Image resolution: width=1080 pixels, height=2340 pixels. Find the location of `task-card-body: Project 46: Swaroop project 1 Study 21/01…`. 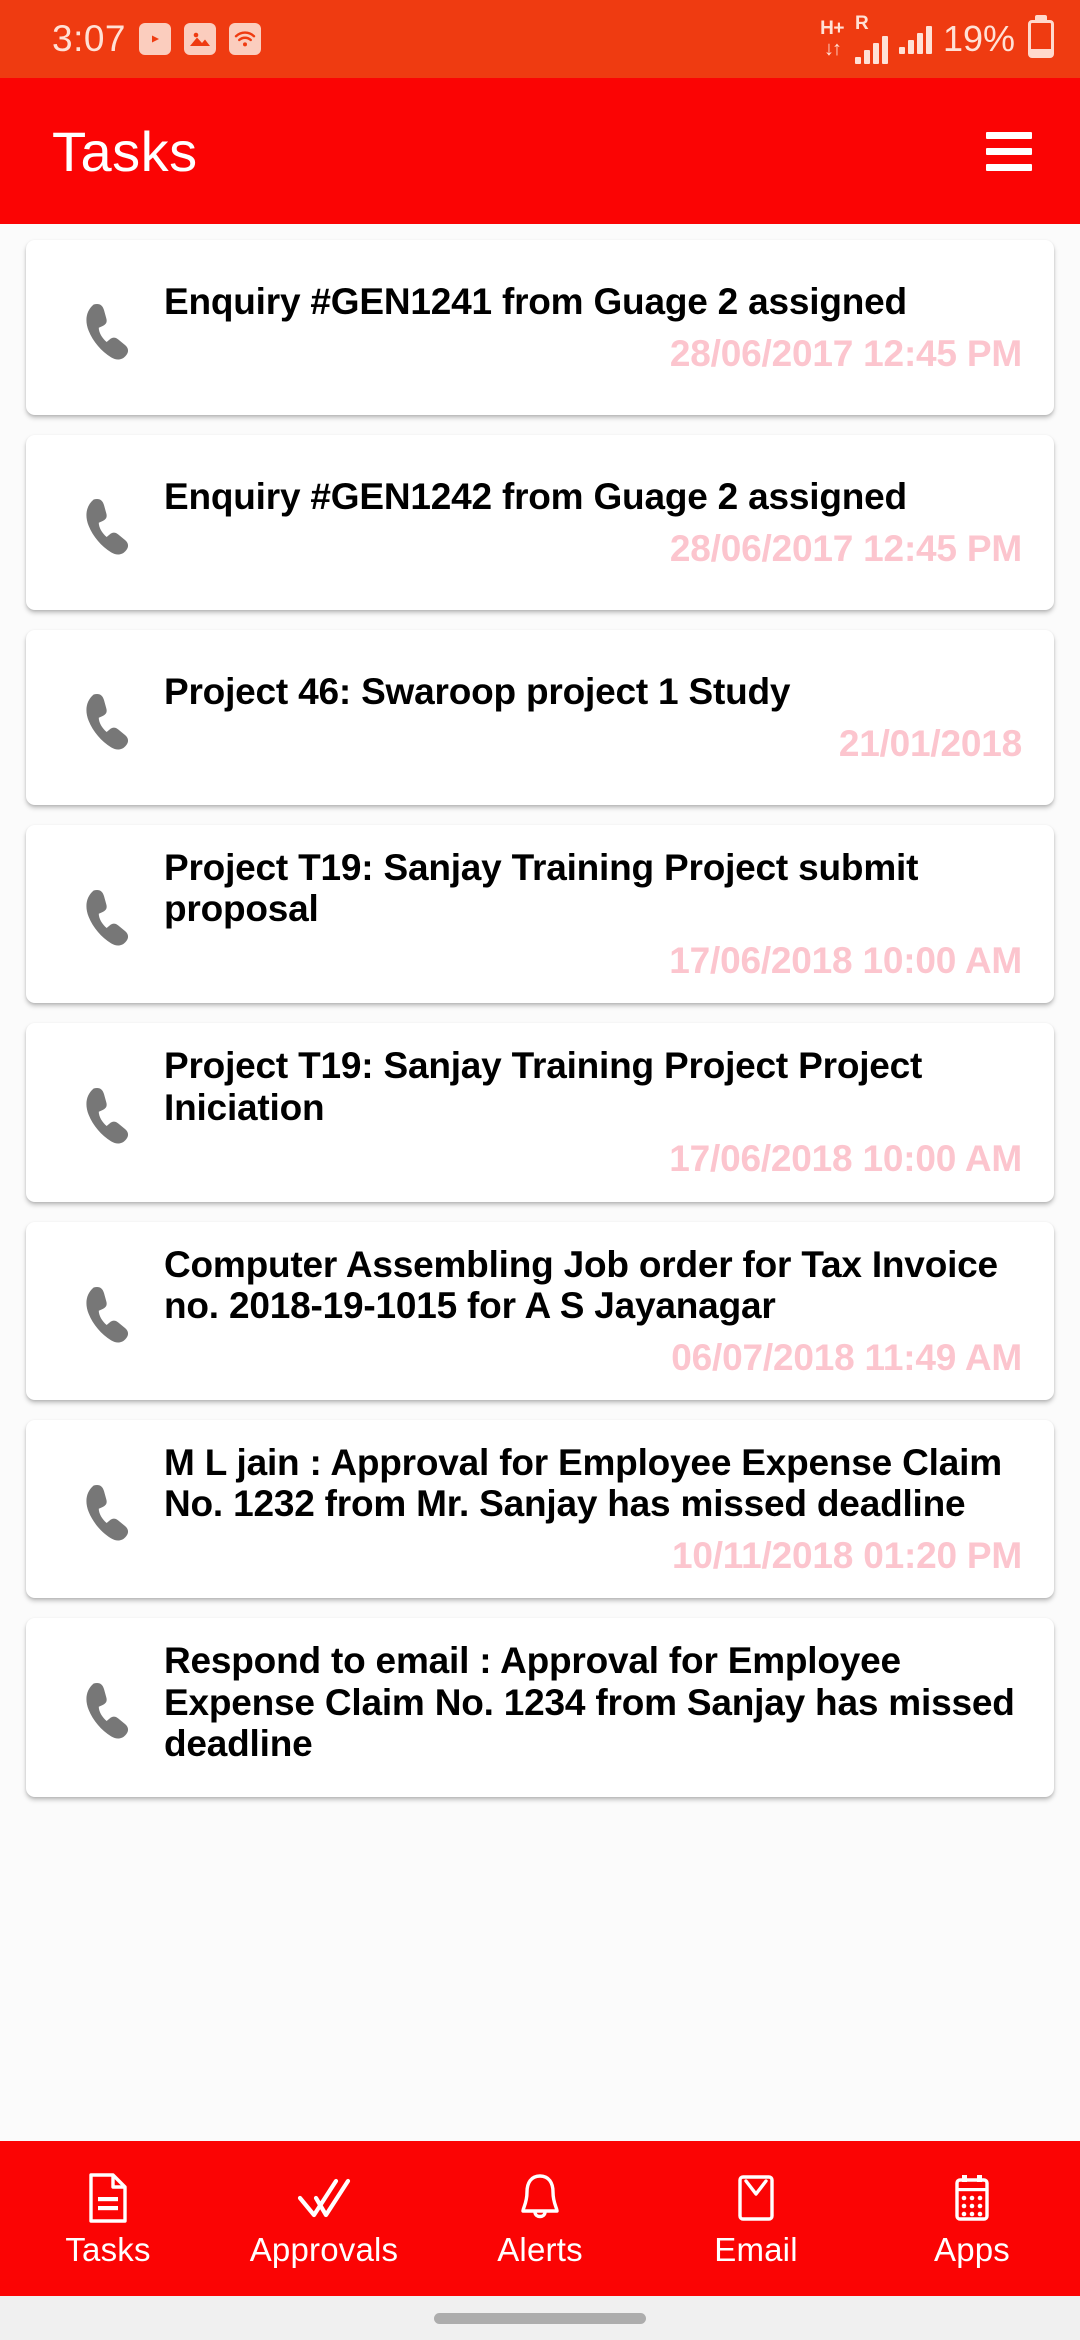

task-card-body: Project 46: Swaroop project 1 Study 21/01… is located at coordinates (595, 717).